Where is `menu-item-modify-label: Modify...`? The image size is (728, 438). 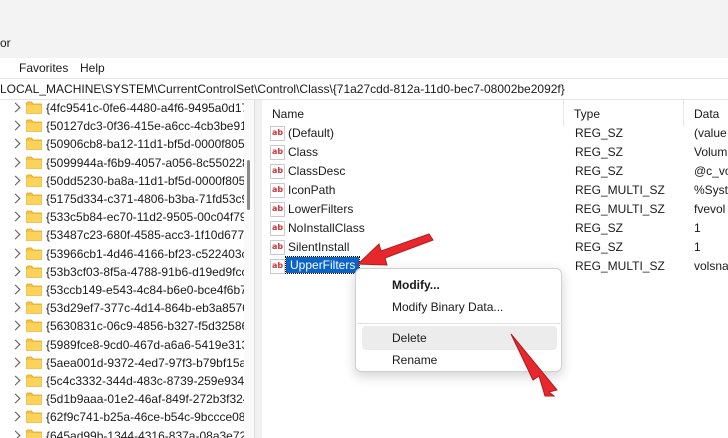 menu-item-modify-label: Modify... is located at coordinates (416, 285).